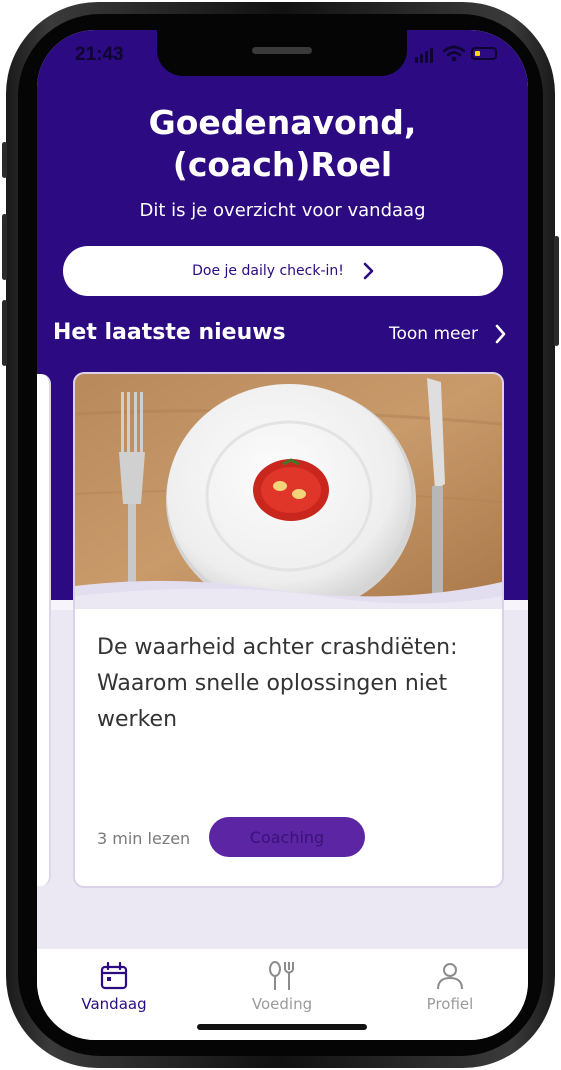 The width and height of the screenshot is (561, 1070). Describe the element at coordinates (450, 1004) in the screenshot. I see `tab-profiel-label: Profiel` at that location.